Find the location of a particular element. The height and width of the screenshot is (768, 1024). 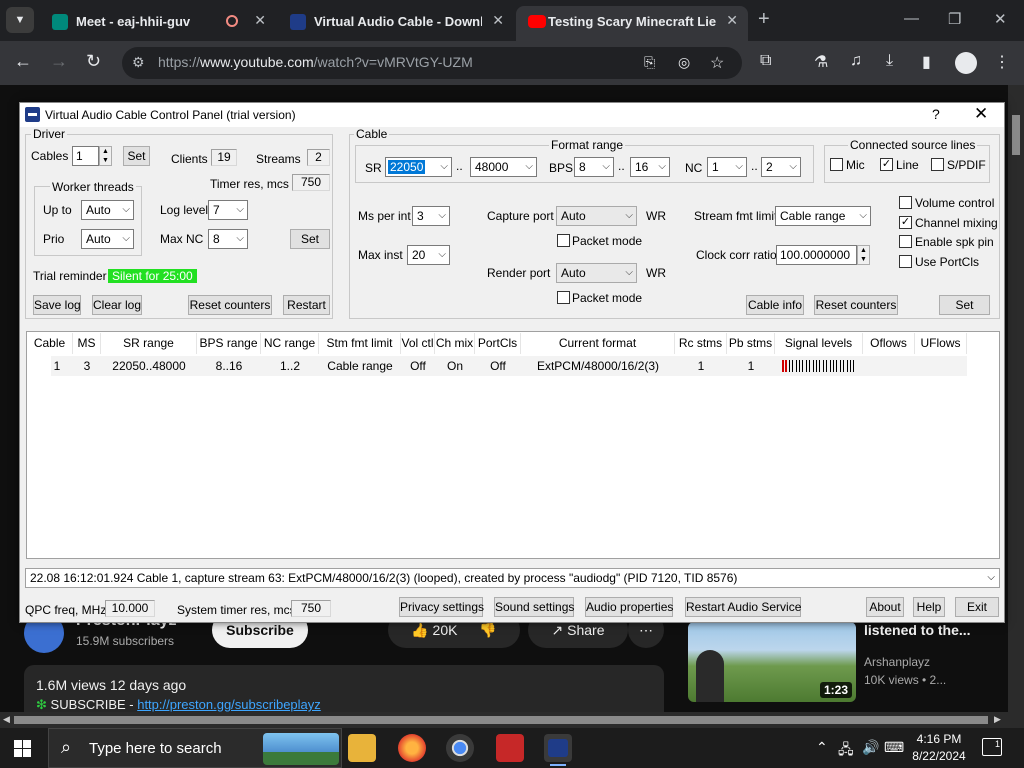

system-clock: 4:16 PM 8/22/2024 is located at coordinates (939, 748).